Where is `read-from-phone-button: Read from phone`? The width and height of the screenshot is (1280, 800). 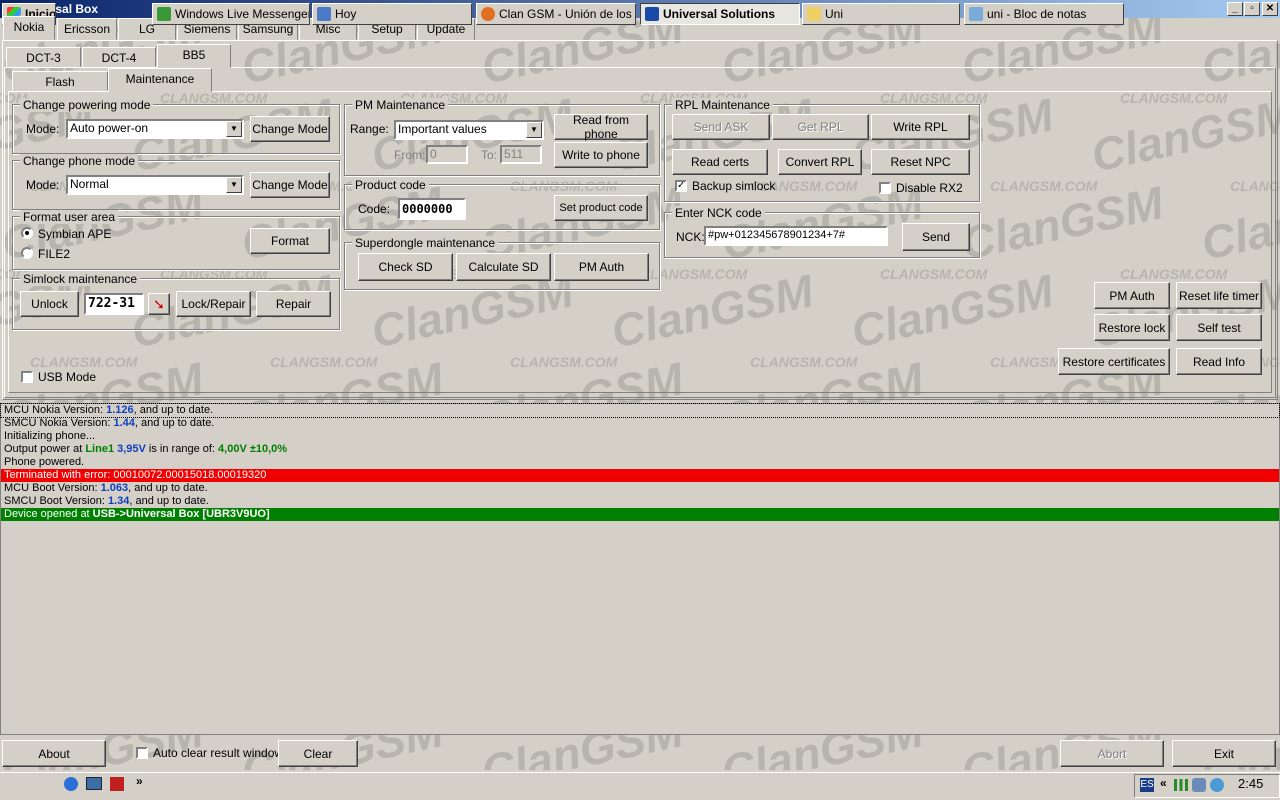 read-from-phone-button: Read from phone is located at coordinates (601, 127).